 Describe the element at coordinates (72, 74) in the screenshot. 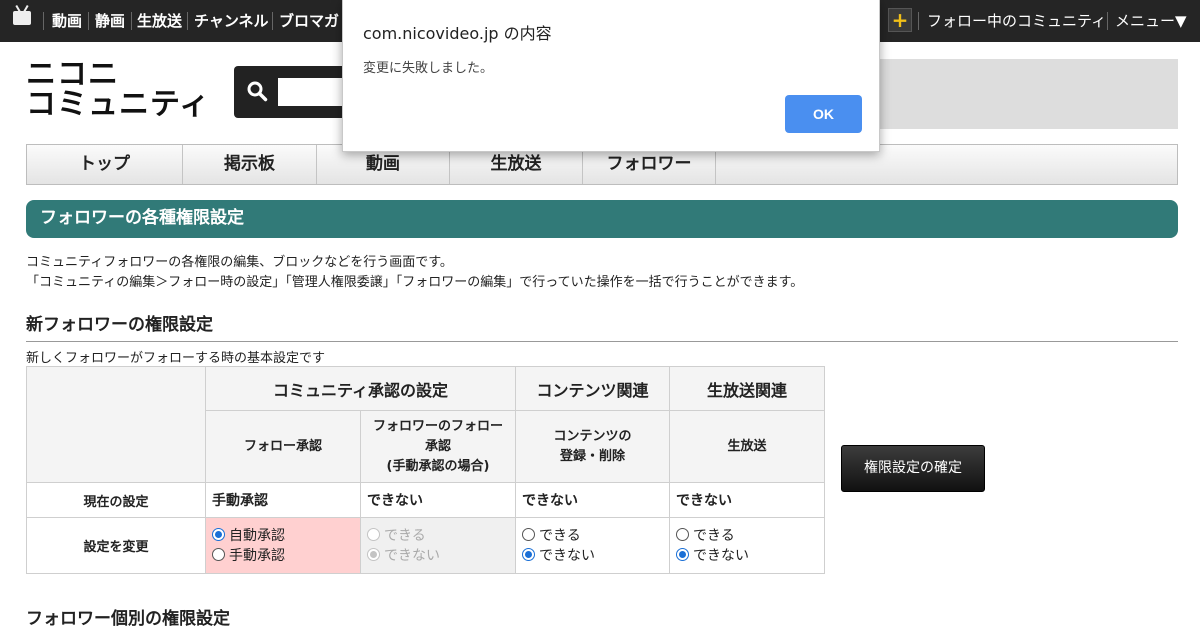

I see `logo-line-1: ニコニ` at that location.